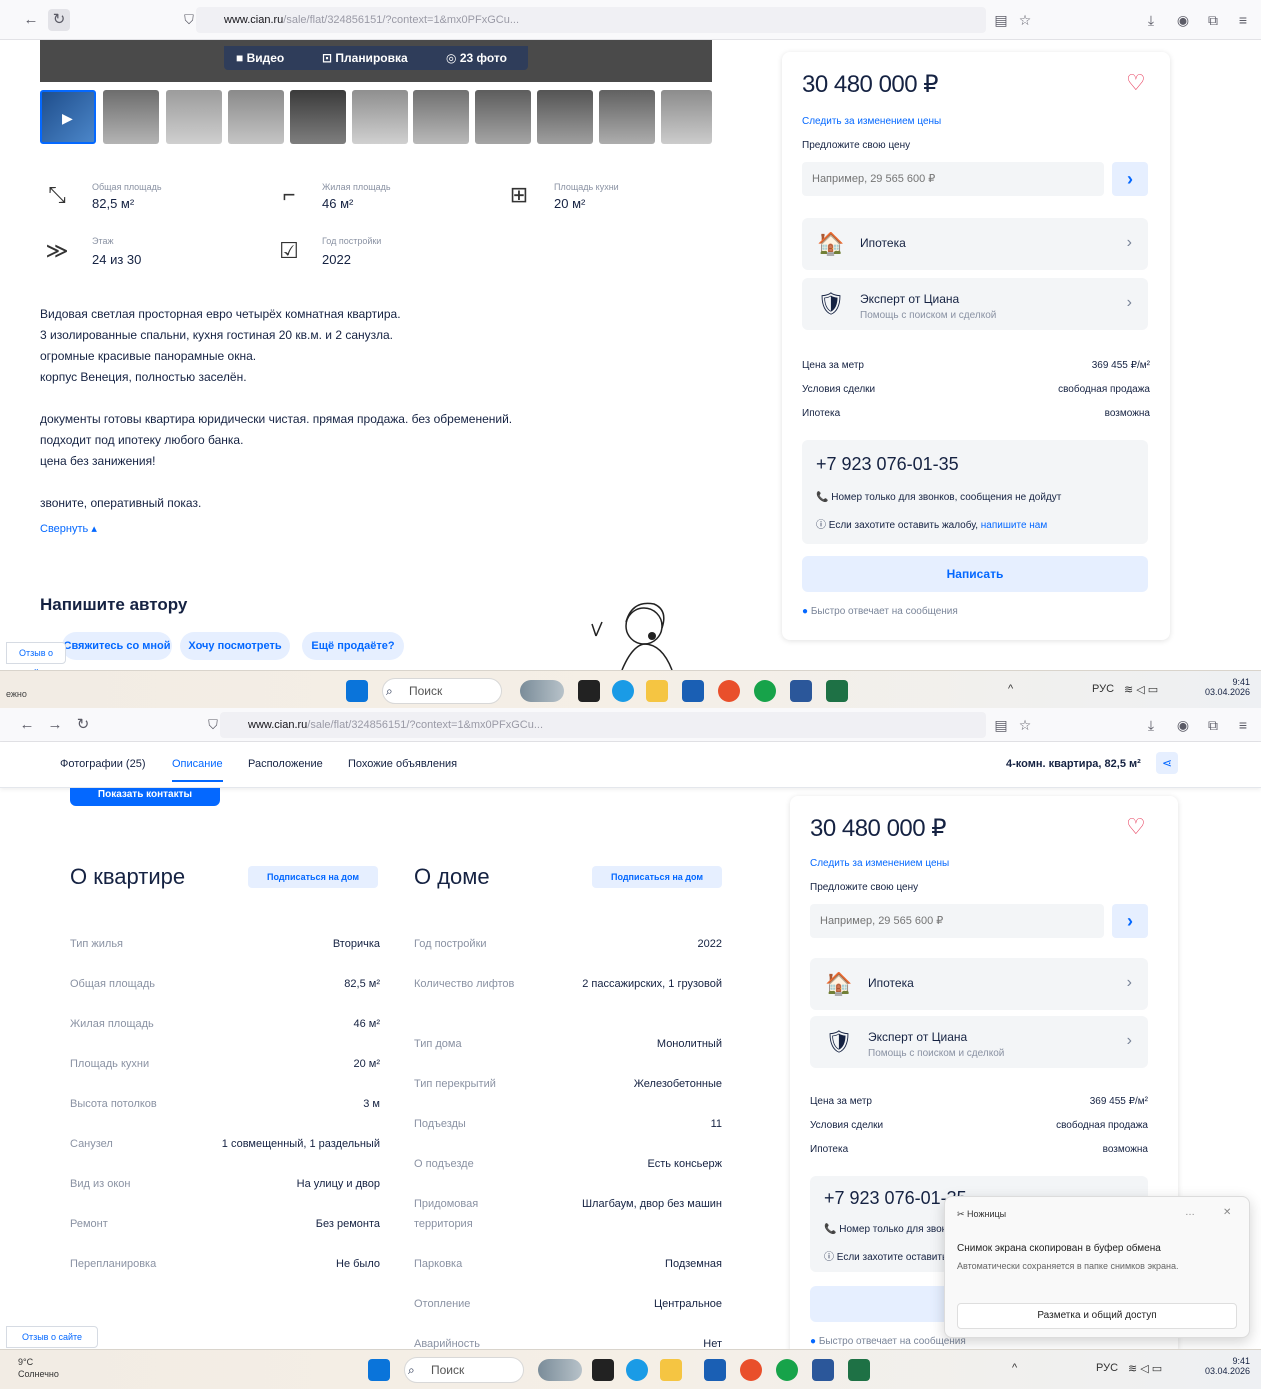 The width and height of the screenshot is (1261, 1389). I want to click on collapse-link: Свернуть ▴, so click(68, 528).